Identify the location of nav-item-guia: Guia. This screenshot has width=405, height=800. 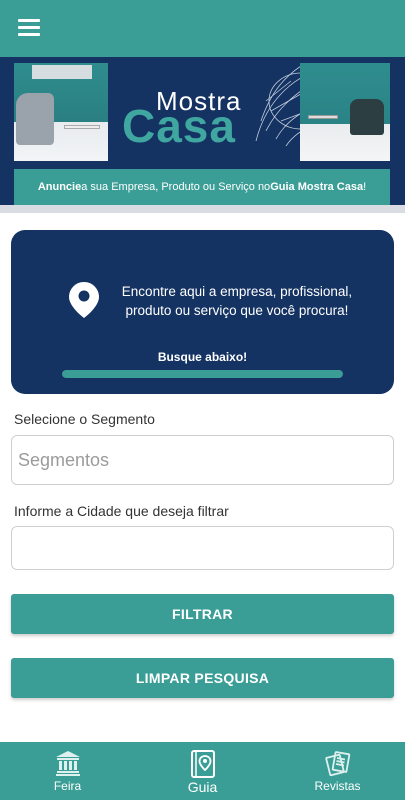
(202, 771).